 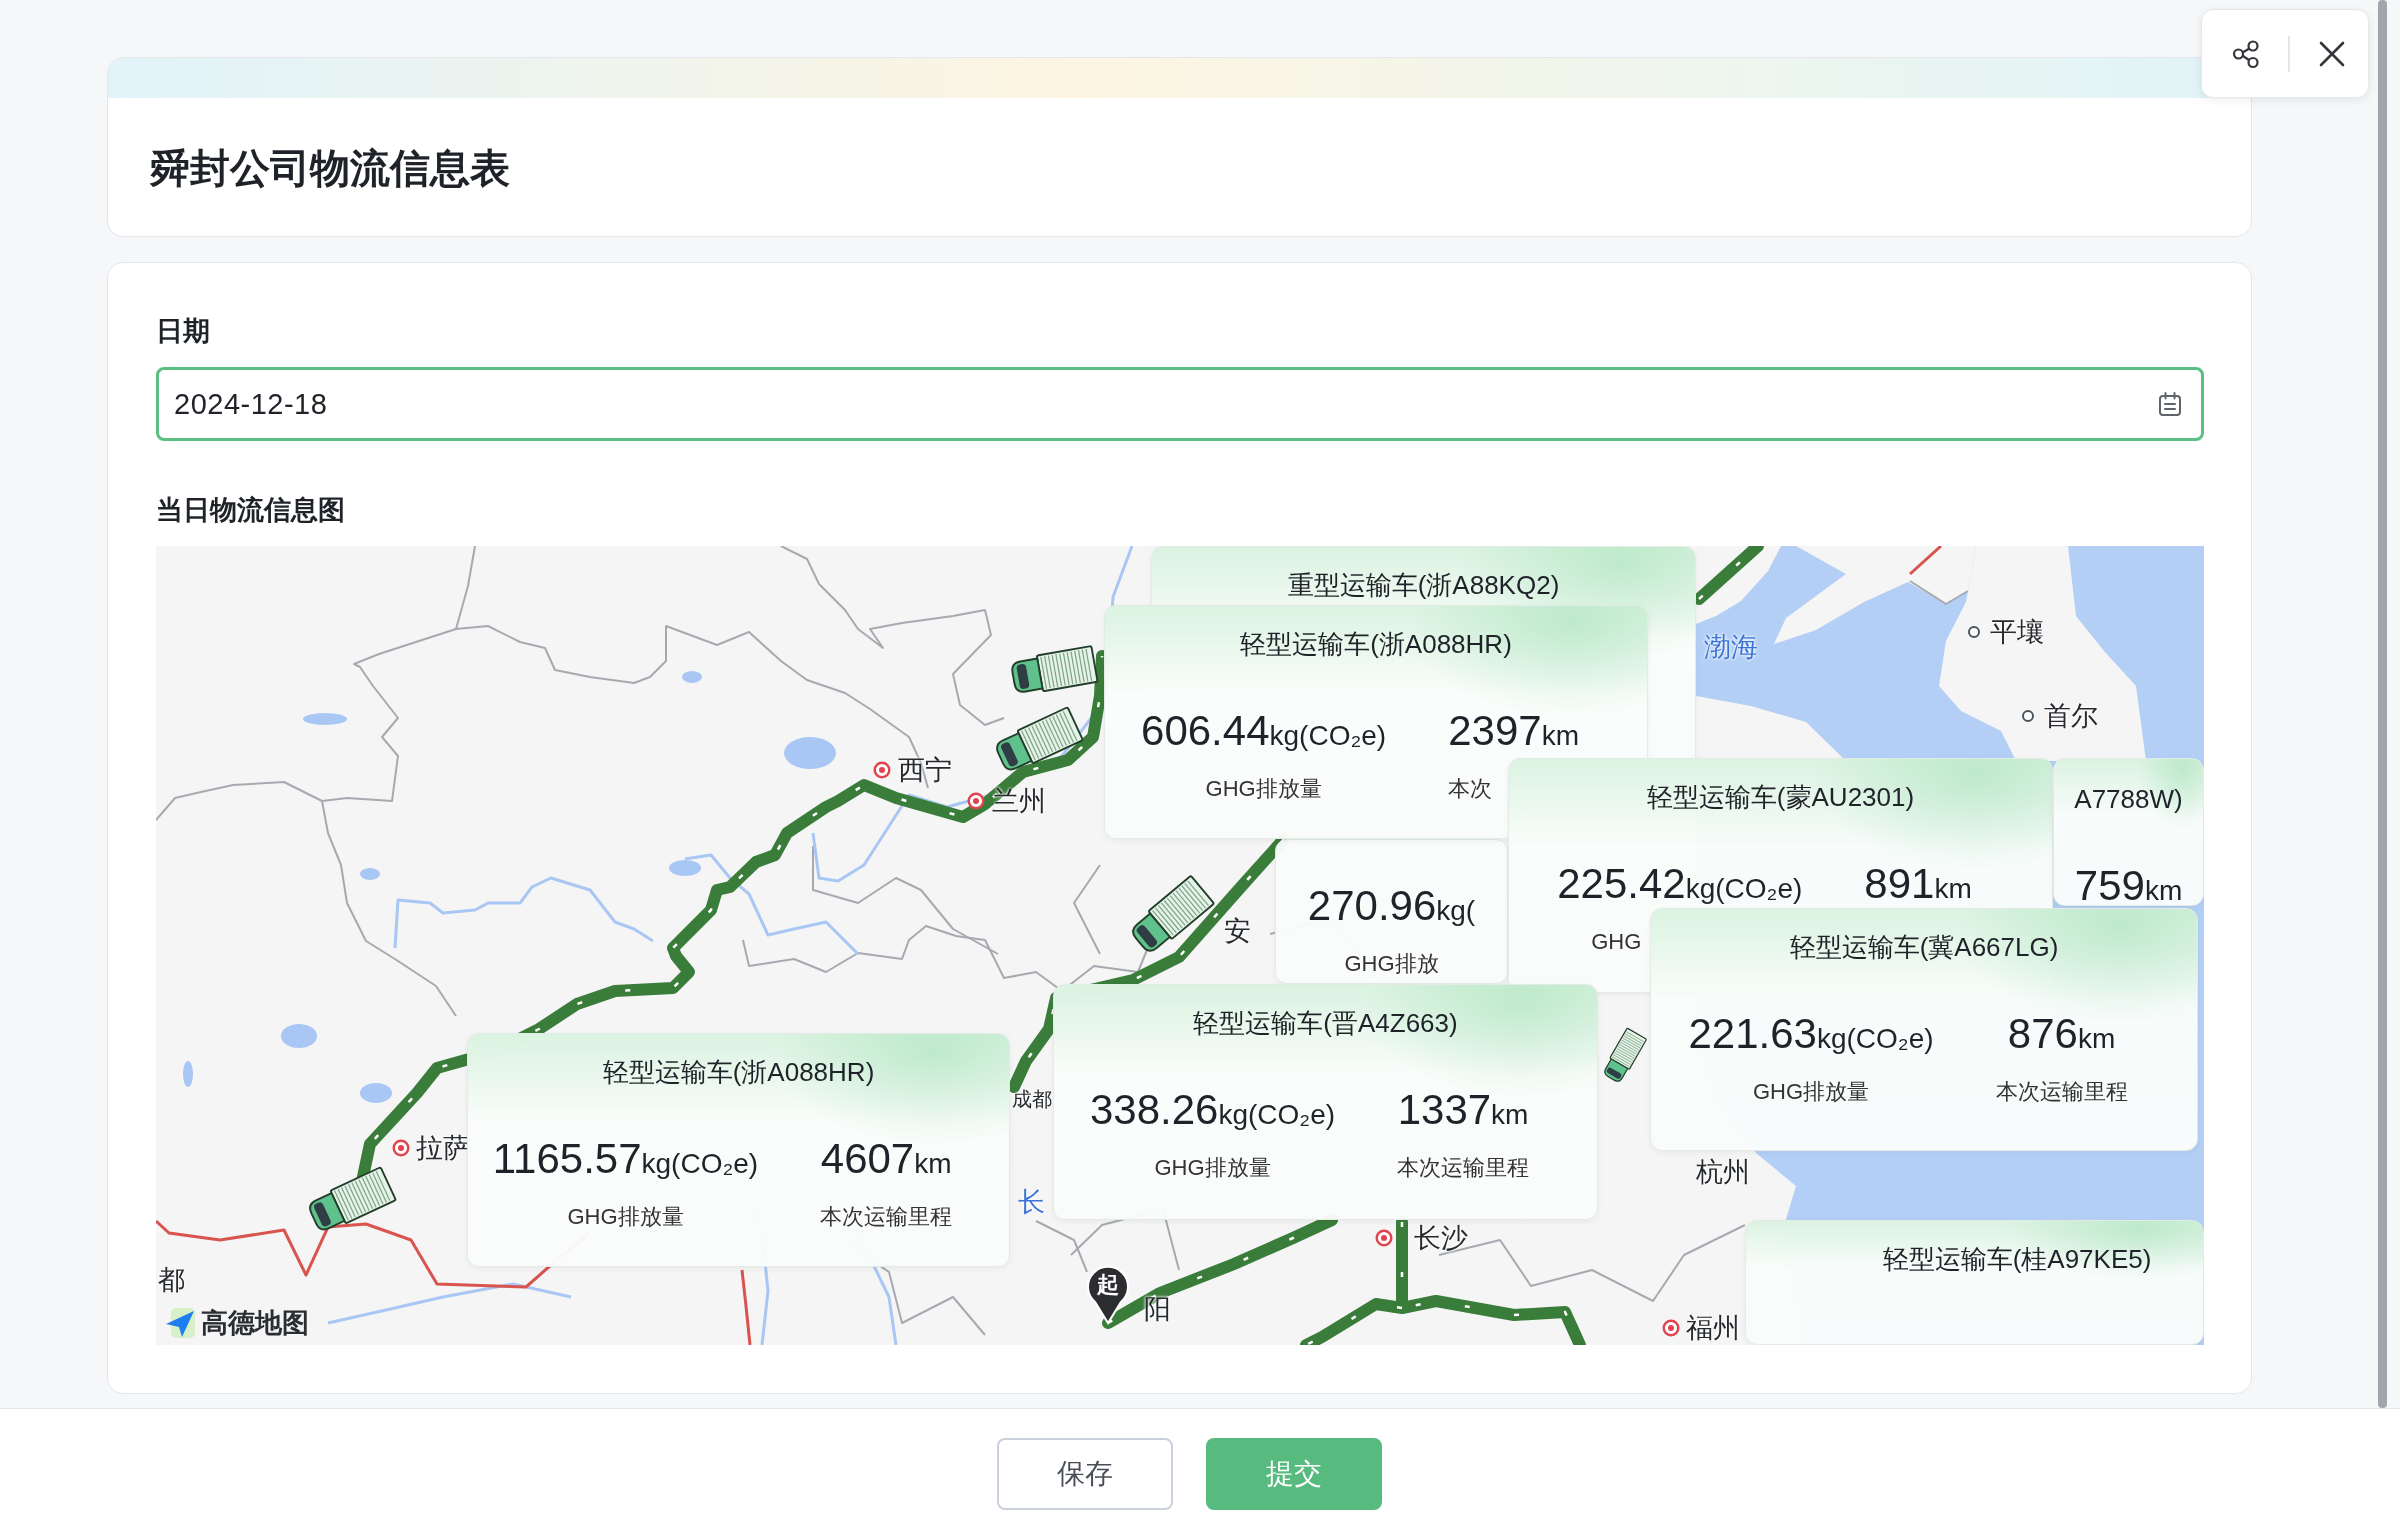 I want to click on vehicle-title: 轻型运输车(桂A97KE5), so click(x=2017, y=1259).